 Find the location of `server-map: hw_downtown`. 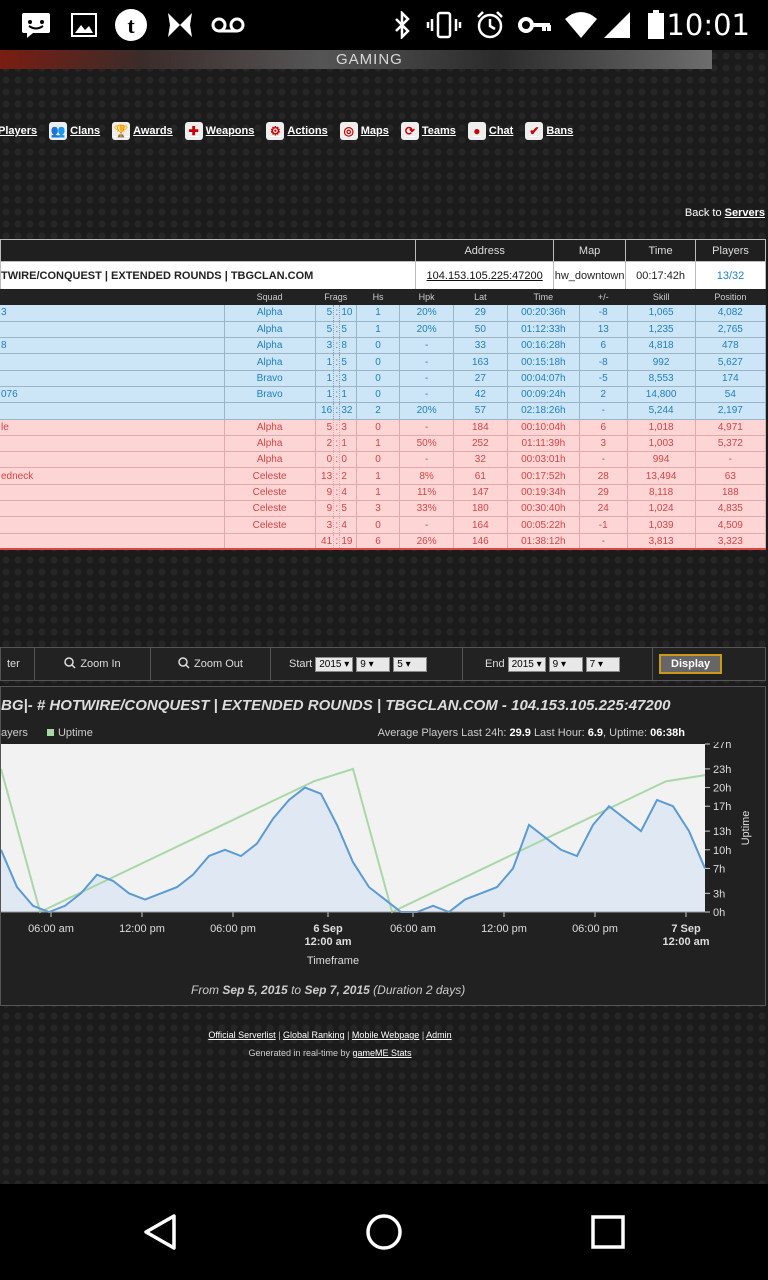

server-map: hw_downtown is located at coordinates (590, 275).